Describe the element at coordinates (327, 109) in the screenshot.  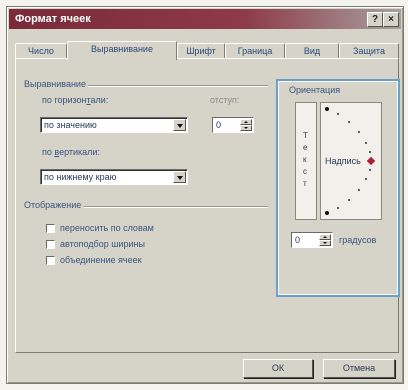
I see `dial-endpoint-top` at that location.